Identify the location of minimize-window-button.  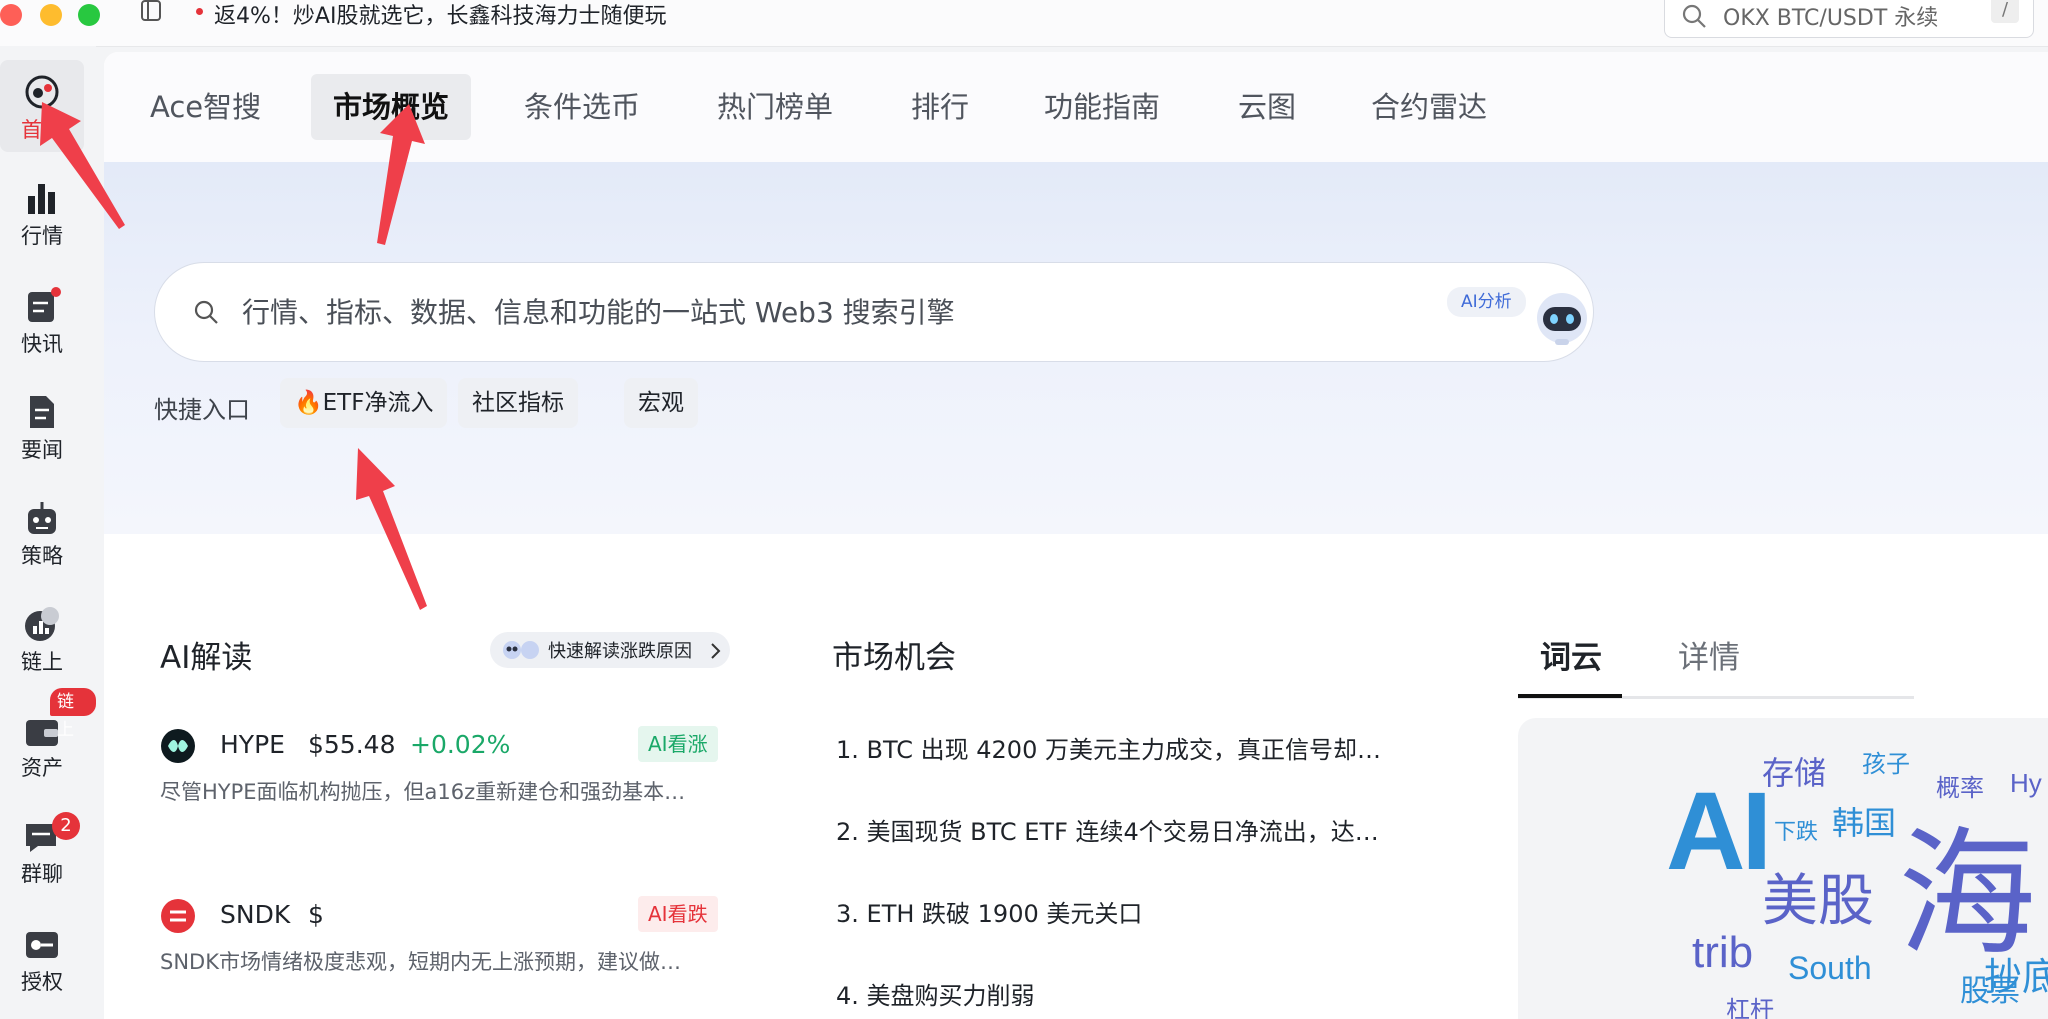
(51, 15).